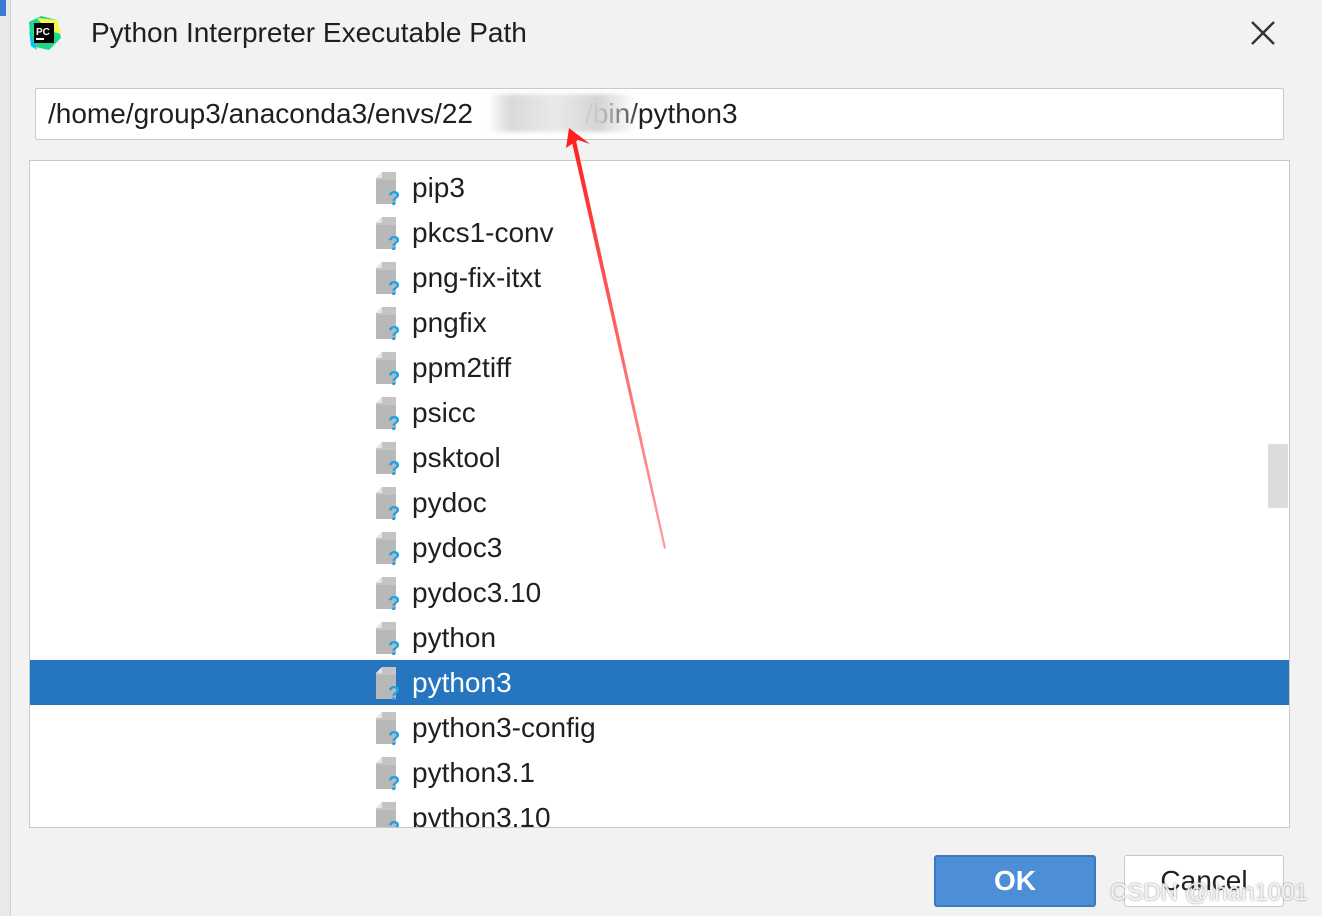 This screenshot has height=916, width=1322. I want to click on tree-item-label: psicc, so click(444, 412).